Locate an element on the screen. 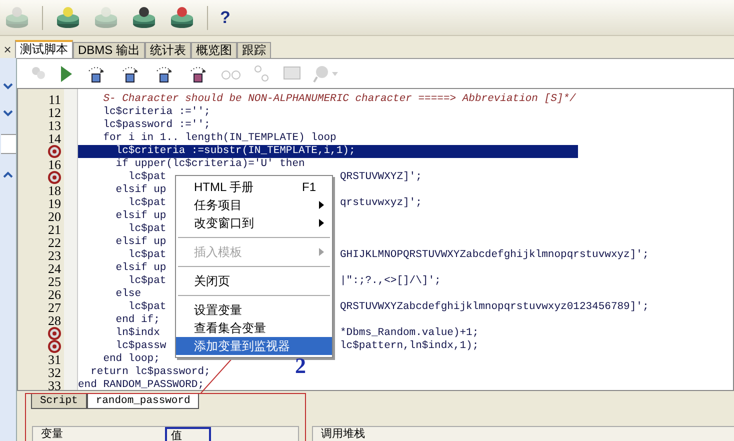  code-line: lc$password :=''; is located at coordinates (156, 125).